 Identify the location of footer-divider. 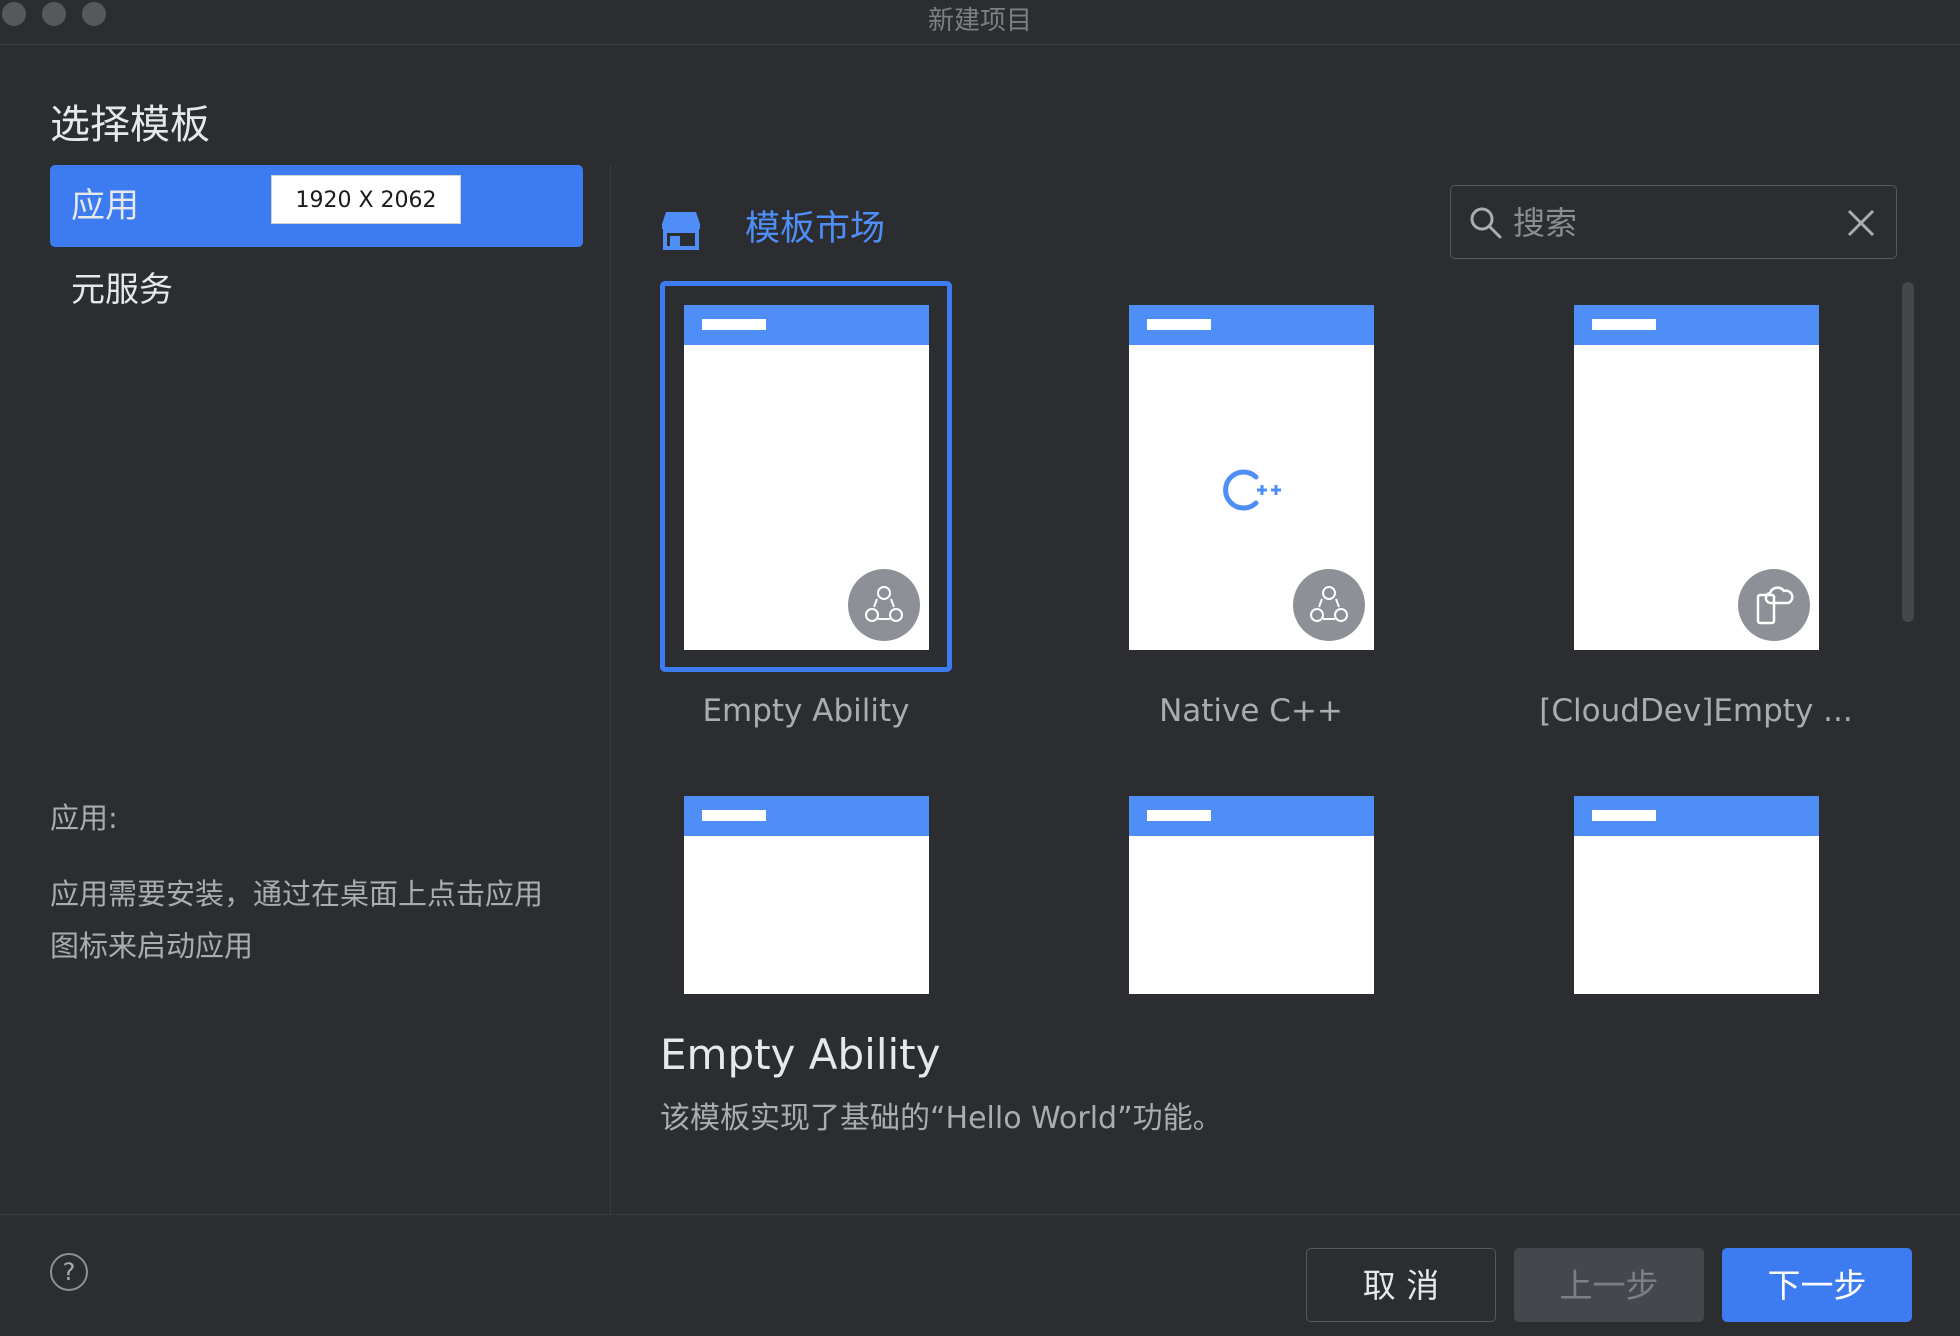
(980, 1214).